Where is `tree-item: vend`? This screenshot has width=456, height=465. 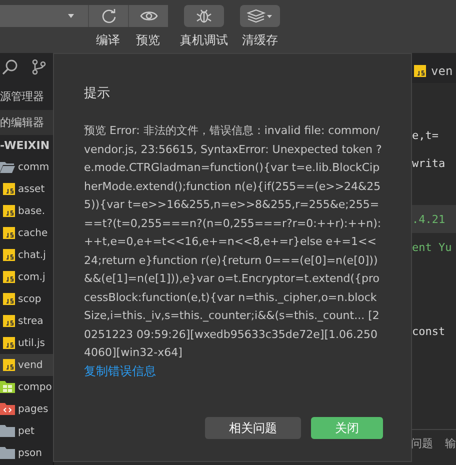 tree-item: vend is located at coordinates (26, 365).